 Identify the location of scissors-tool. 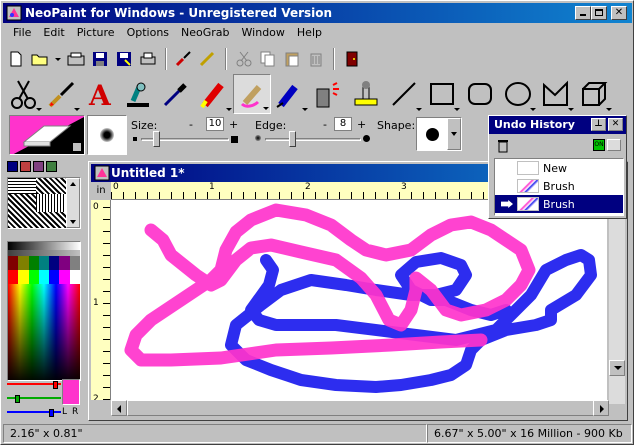
(24, 94).